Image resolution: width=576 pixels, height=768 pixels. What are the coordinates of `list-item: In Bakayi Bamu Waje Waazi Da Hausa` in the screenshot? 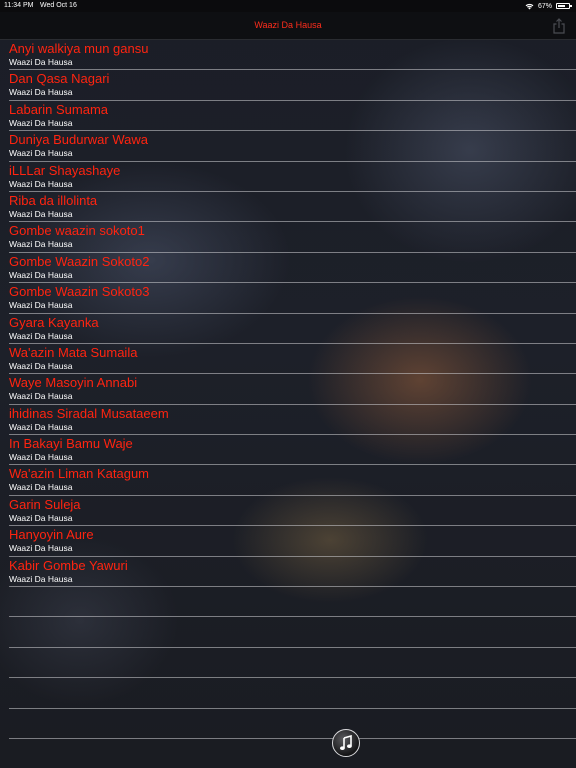 It's located at (292, 450).